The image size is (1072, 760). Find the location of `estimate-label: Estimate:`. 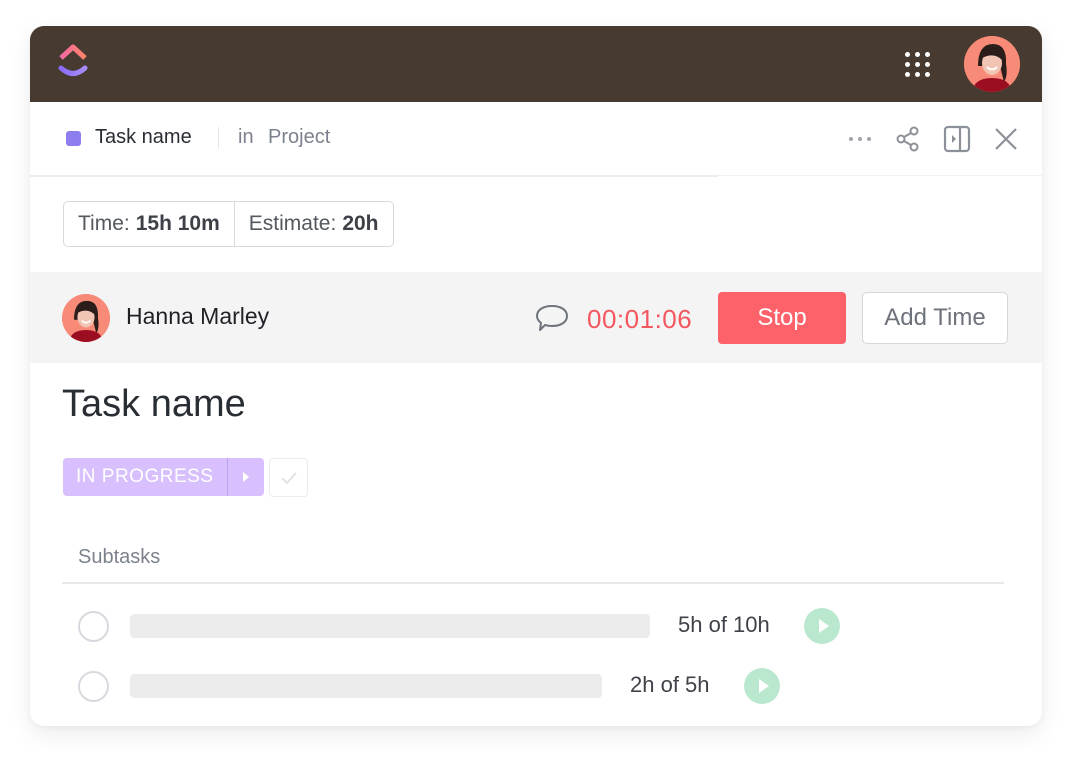

estimate-label: Estimate: is located at coordinates (292, 223).